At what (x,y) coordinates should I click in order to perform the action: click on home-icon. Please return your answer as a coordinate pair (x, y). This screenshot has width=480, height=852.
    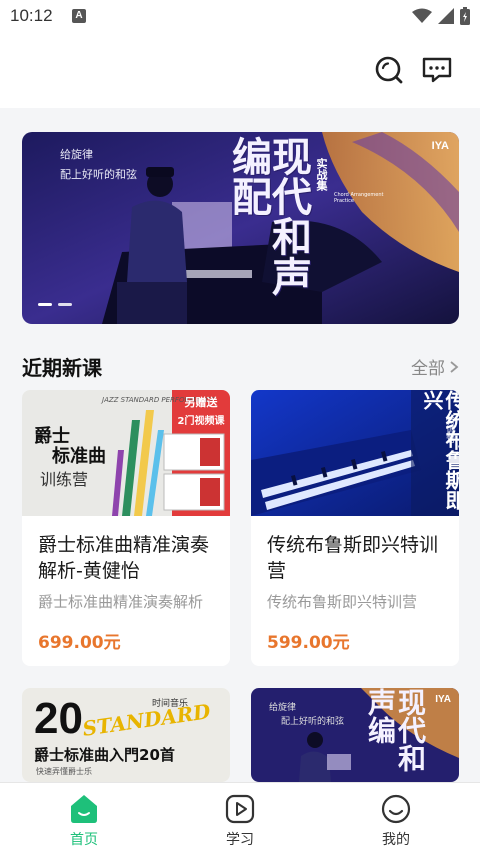
    Looking at the image, I should click on (84, 809).